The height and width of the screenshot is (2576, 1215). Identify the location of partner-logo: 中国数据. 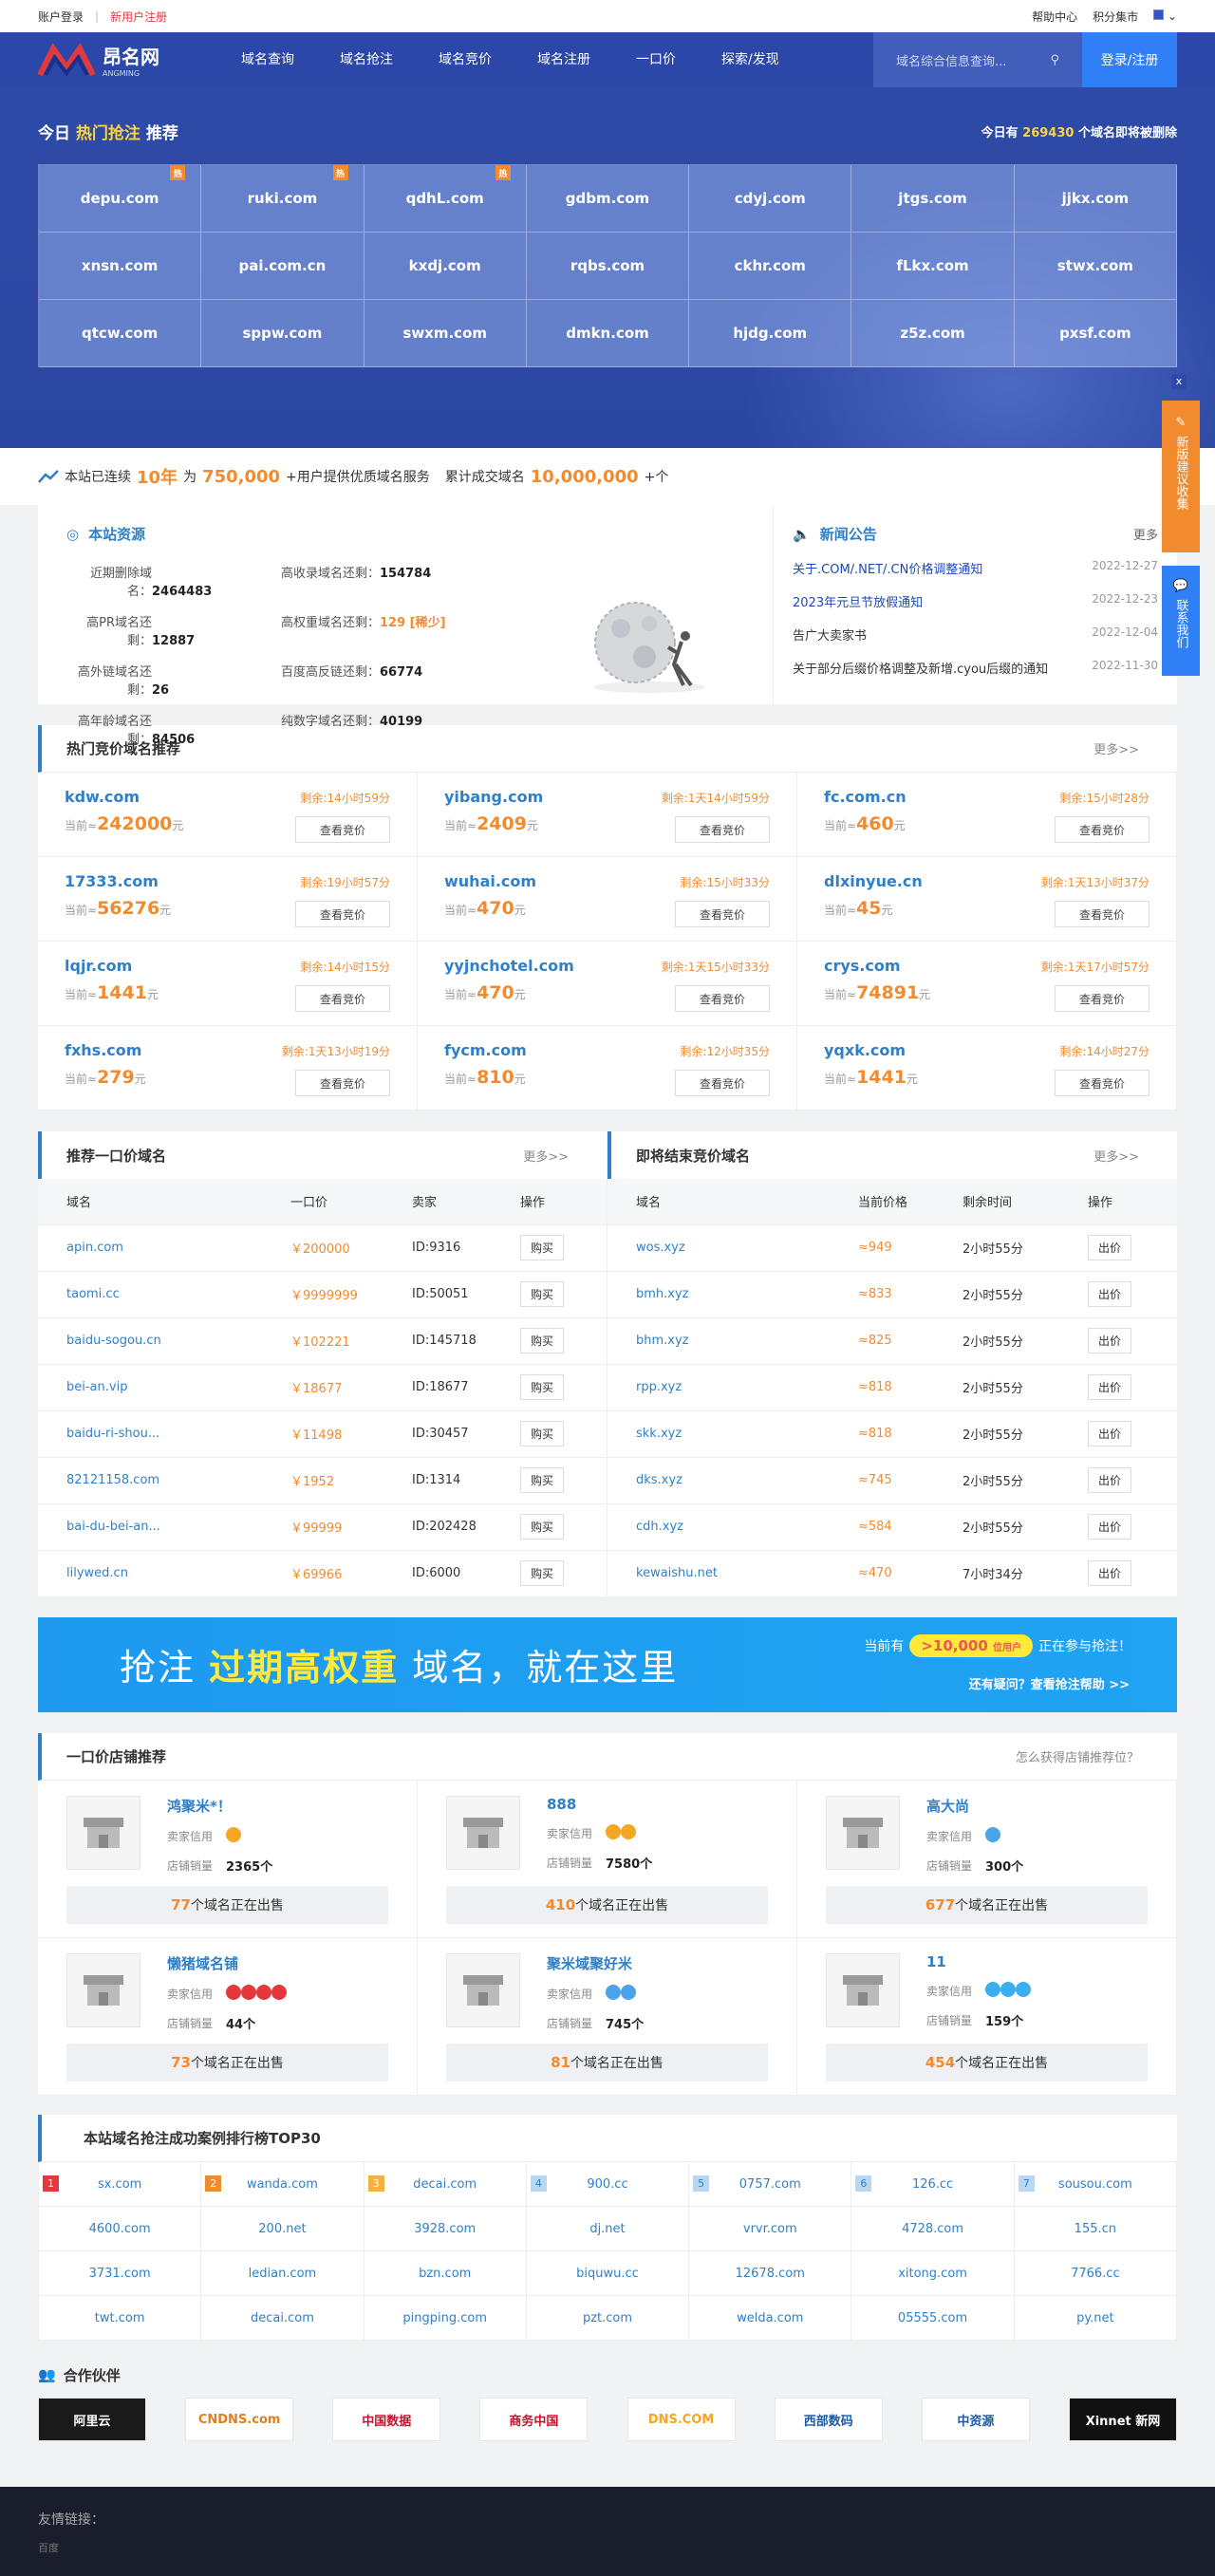
(386, 2419).